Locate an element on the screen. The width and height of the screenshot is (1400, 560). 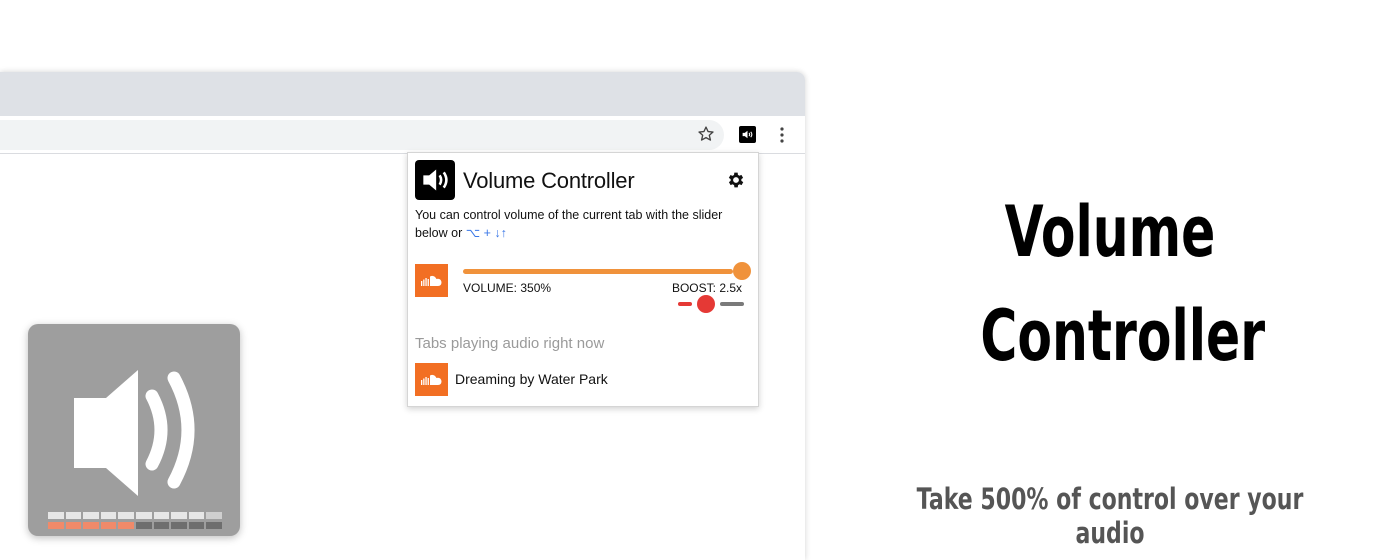
browser-toolbar is located at coordinates (402, 135).